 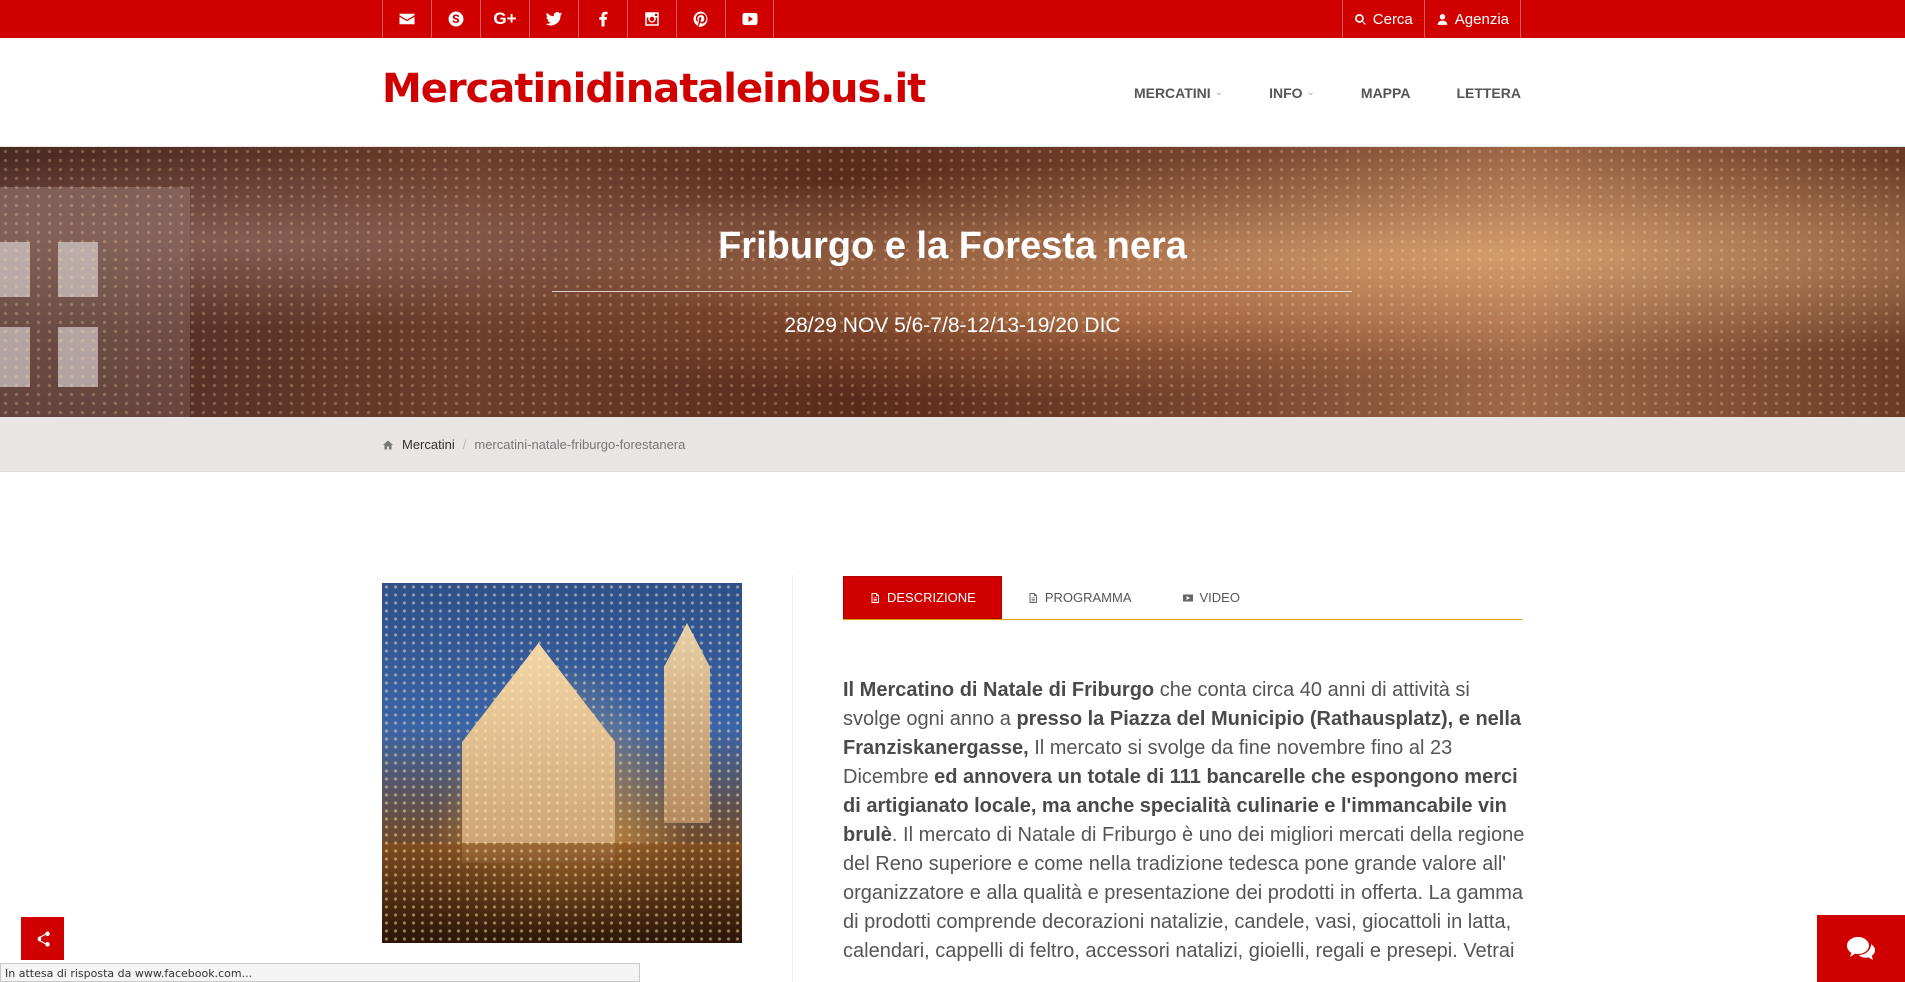 I want to click on tab-descrizione: DESCRIZIONE, so click(x=922, y=597).